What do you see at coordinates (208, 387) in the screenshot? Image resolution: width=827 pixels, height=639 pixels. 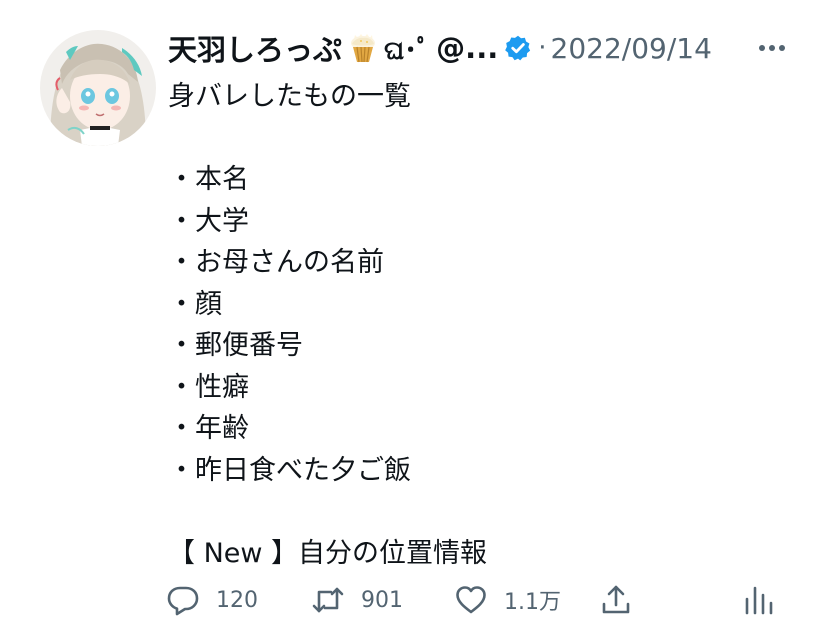 I see `tweet-line: ・性癖` at bounding box center [208, 387].